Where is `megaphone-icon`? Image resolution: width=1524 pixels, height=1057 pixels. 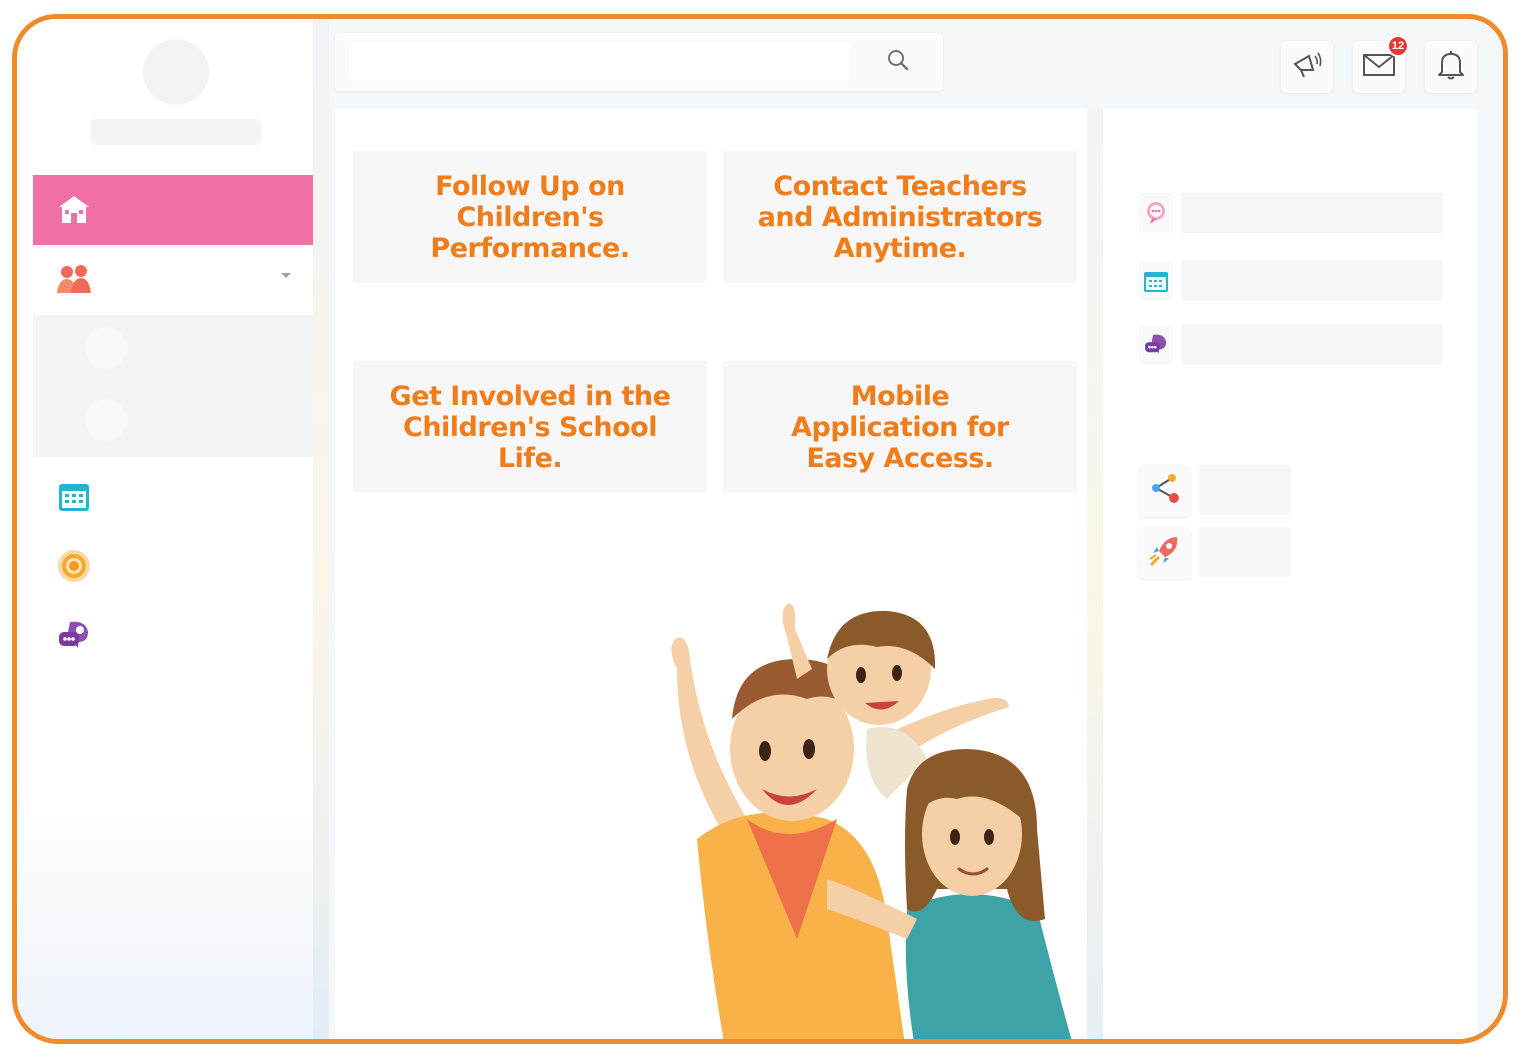 megaphone-icon is located at coordinates (1307, 67).